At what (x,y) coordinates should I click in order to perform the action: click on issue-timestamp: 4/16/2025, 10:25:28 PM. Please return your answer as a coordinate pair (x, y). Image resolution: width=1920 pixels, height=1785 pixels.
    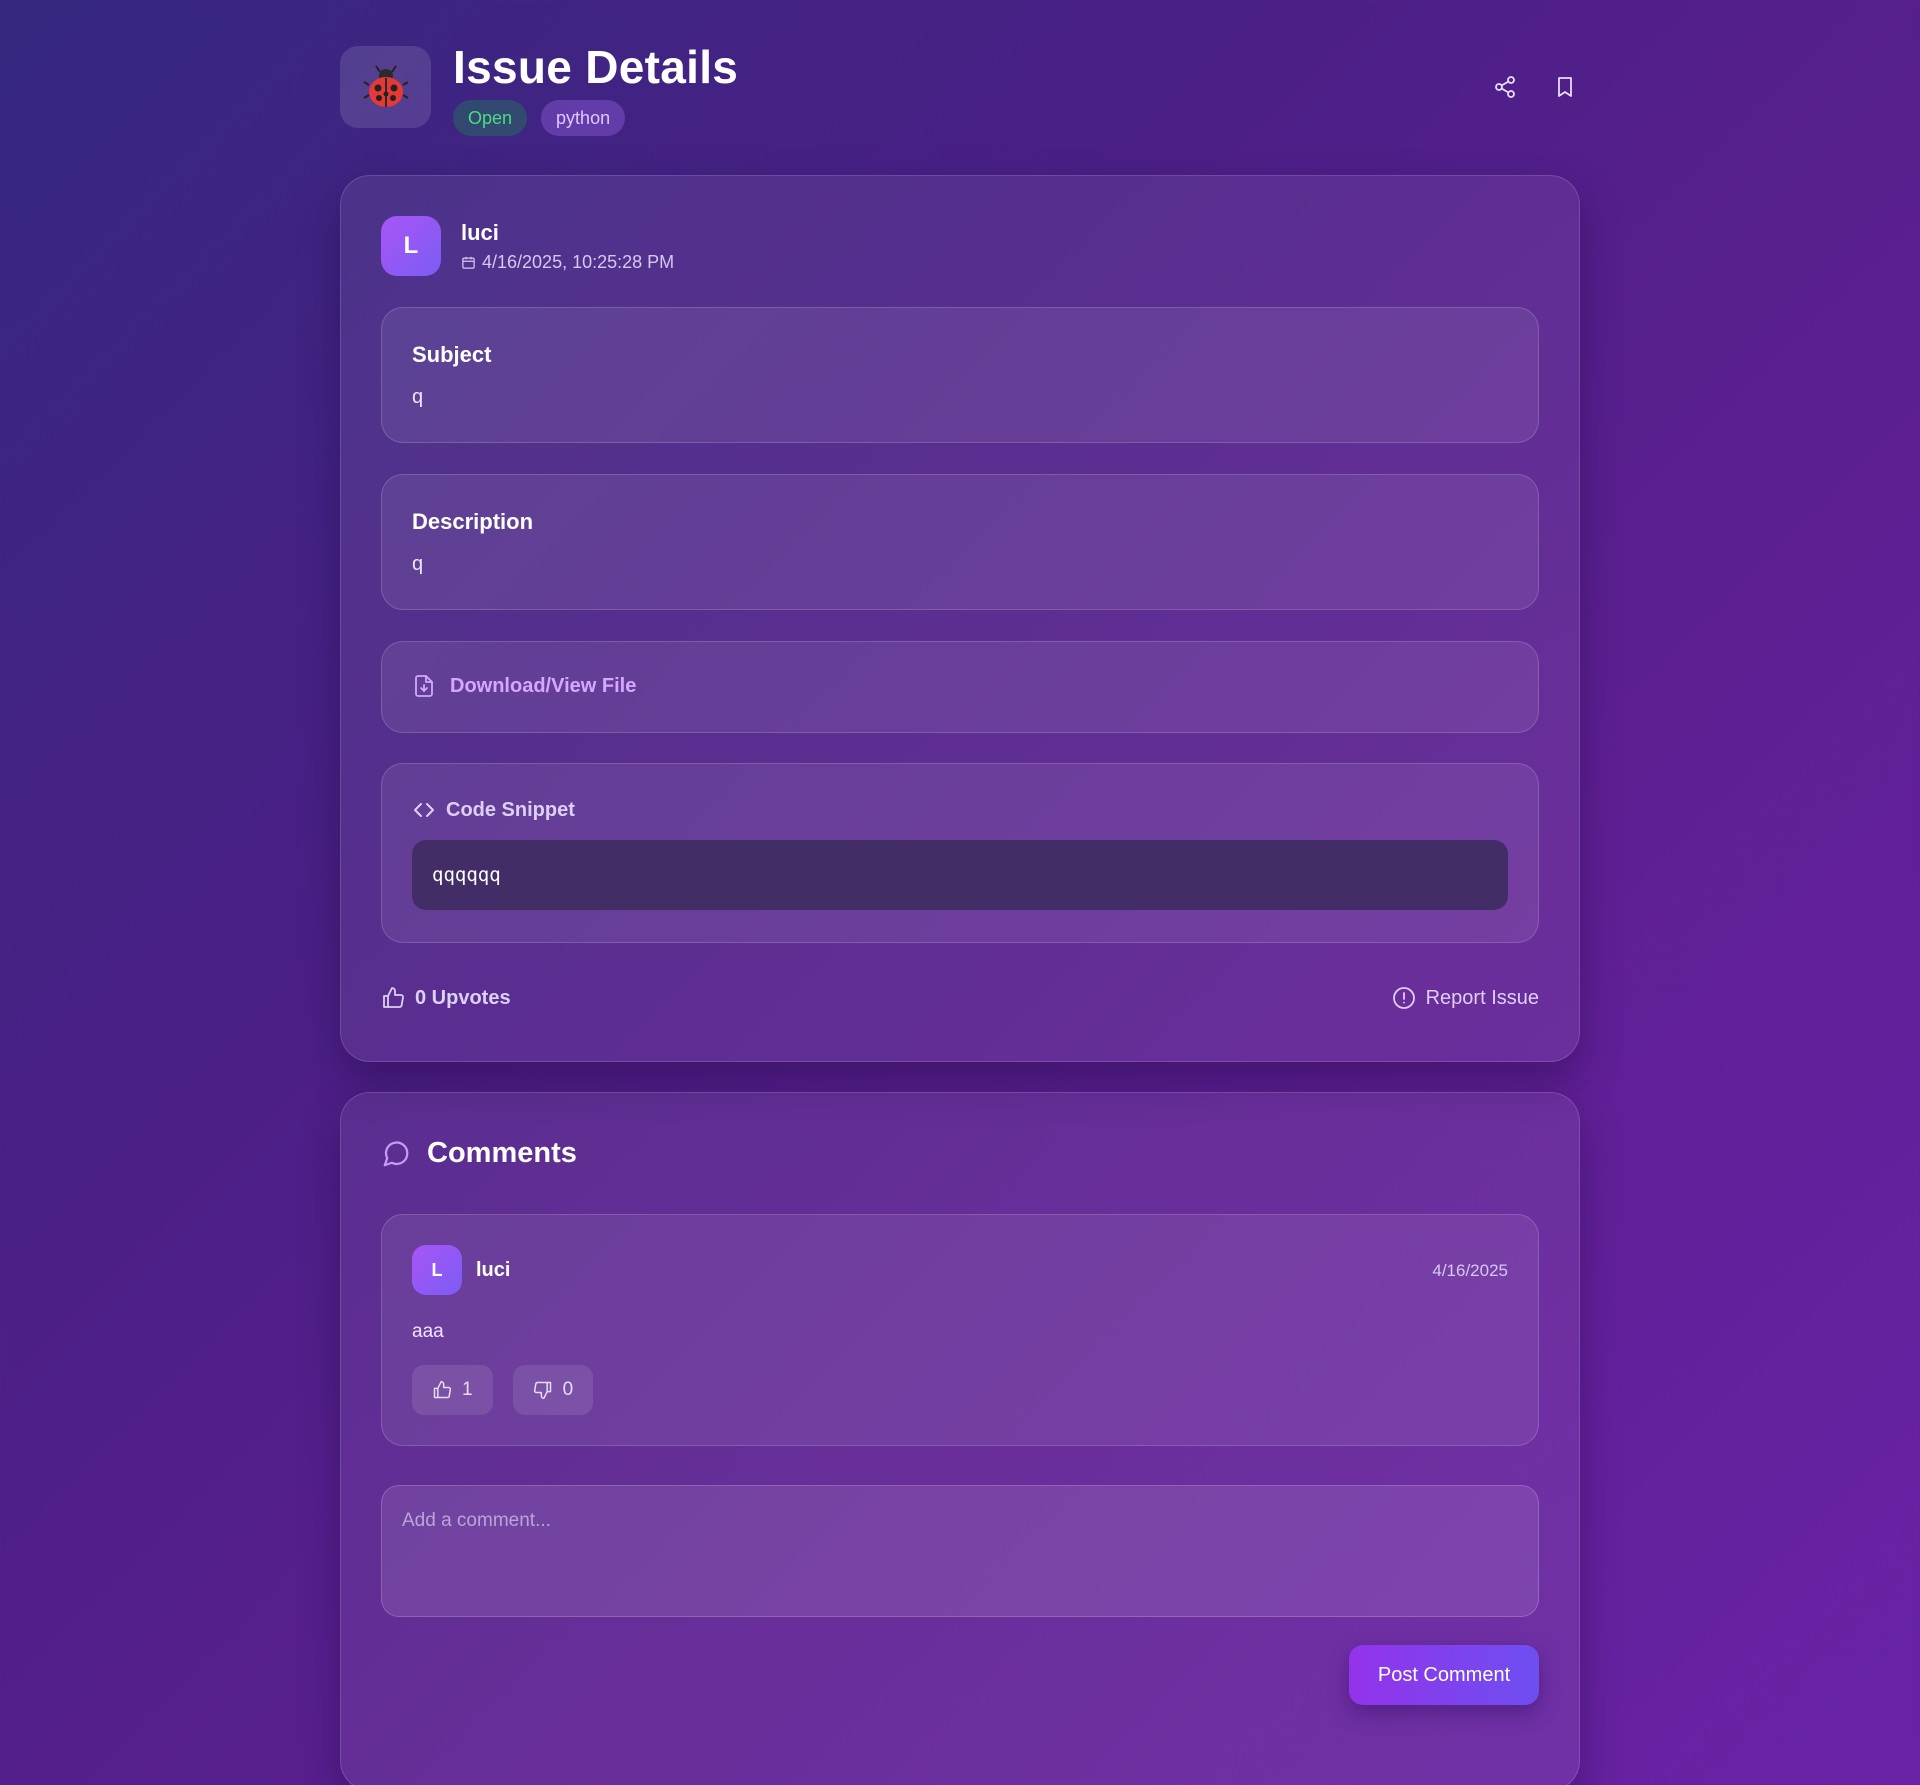
    Looking at the image, I should click on (567, 262).